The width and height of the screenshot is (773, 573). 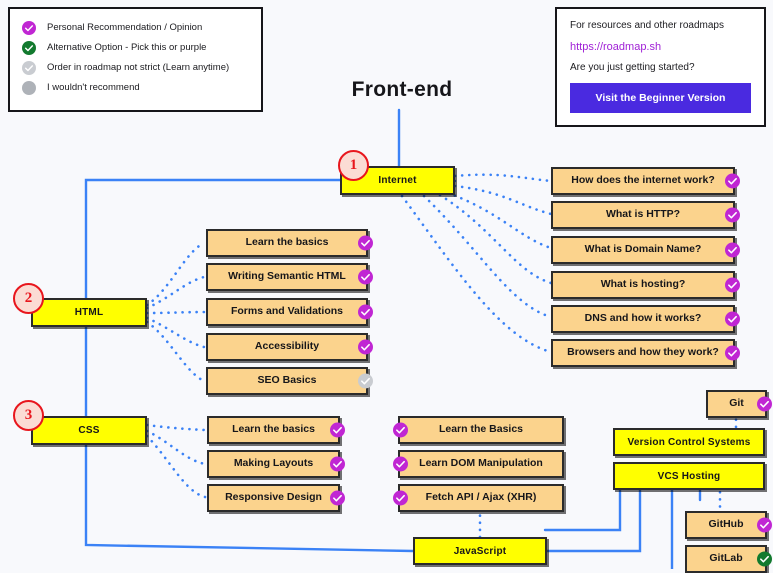 I want to click on topic-label: Responsive Design, so click(x=273, y=497).